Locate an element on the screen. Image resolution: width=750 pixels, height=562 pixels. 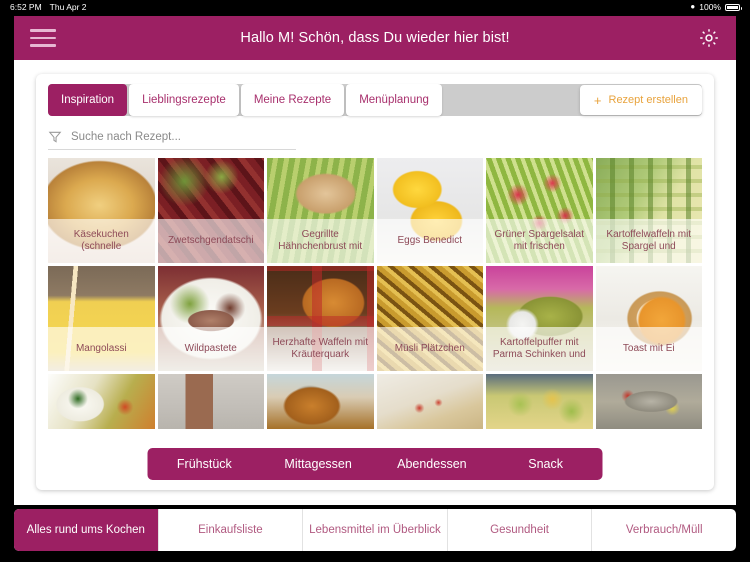
recipe-title: Kartoffelwaffeln mit Spargel und is located at coordinates (648, 241).